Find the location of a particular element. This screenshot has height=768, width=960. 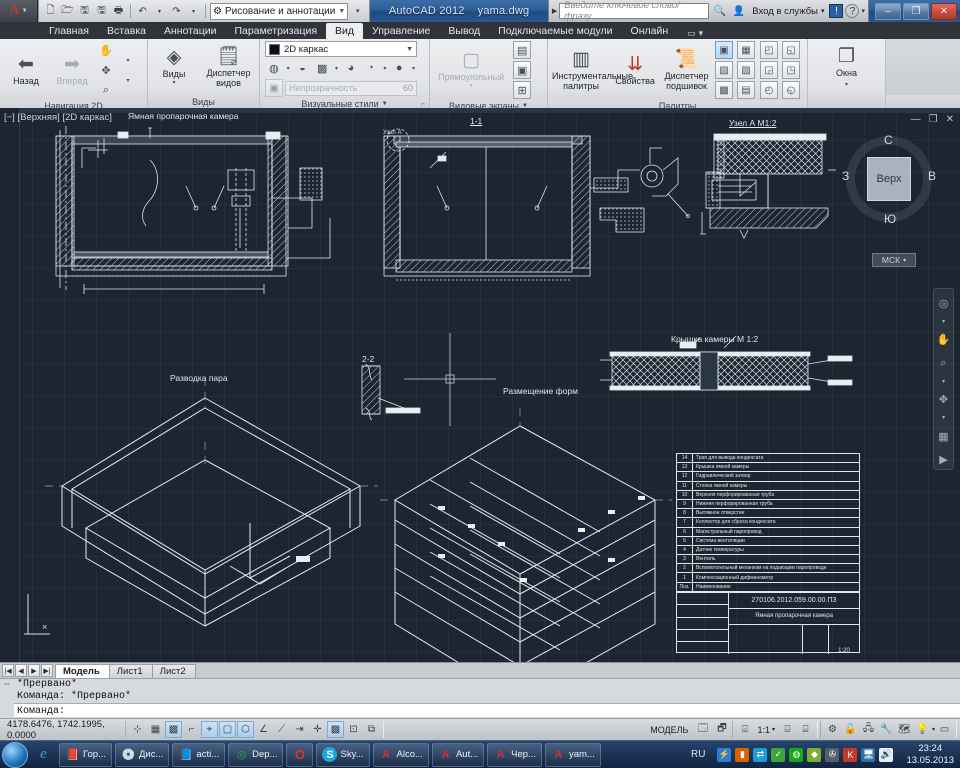

tray-icon-power: ⚡ is located at coordinates (724, 754).